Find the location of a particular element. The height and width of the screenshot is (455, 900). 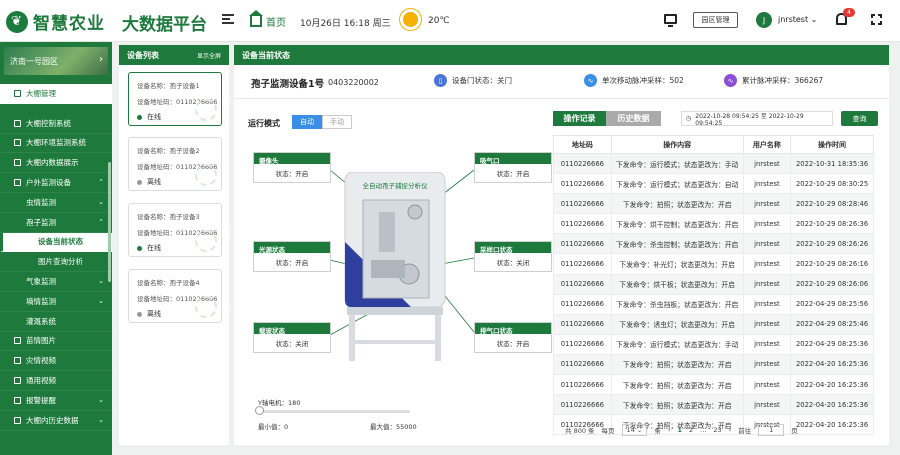

sidebar-item-seedling: 苗情图片 is located at coordinates (56, 342).